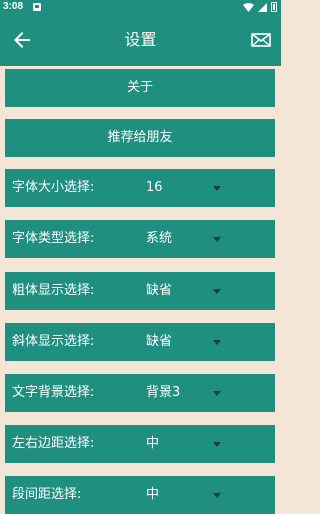 This screenshot has height=514, width=320. Describe the element at coordinates (140, 495) in the screenshot. I see `setting-row-paragraph-spacing: 段间距选择: 中` at that location.